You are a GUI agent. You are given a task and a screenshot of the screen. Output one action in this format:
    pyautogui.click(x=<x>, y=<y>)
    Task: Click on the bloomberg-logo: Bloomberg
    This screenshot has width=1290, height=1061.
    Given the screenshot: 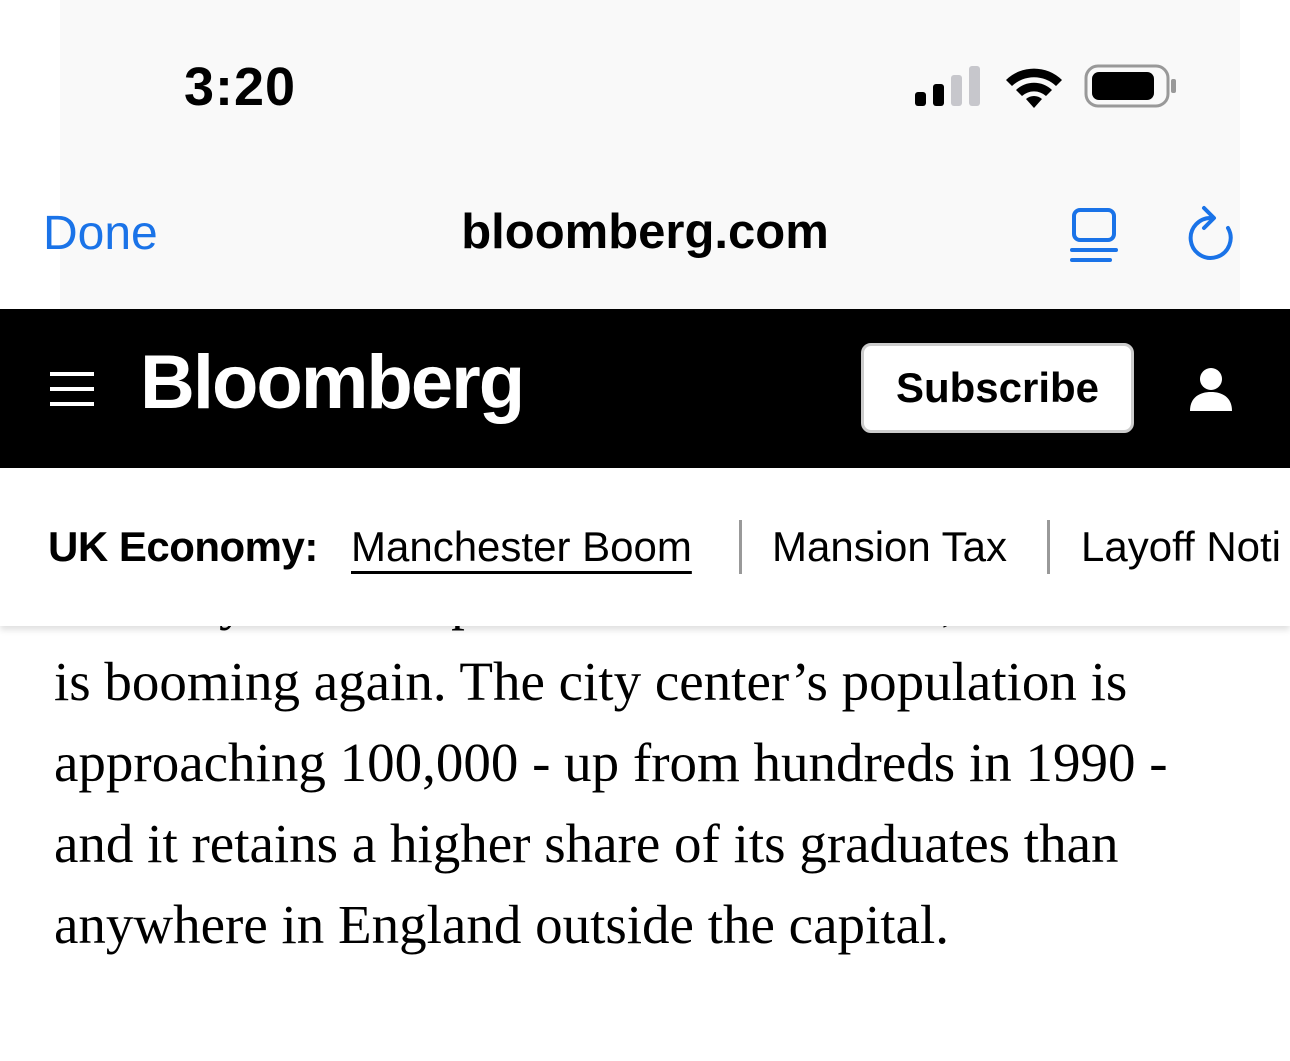 What is the action you would take?
    pyautogui.click(x=332, y=382)
    